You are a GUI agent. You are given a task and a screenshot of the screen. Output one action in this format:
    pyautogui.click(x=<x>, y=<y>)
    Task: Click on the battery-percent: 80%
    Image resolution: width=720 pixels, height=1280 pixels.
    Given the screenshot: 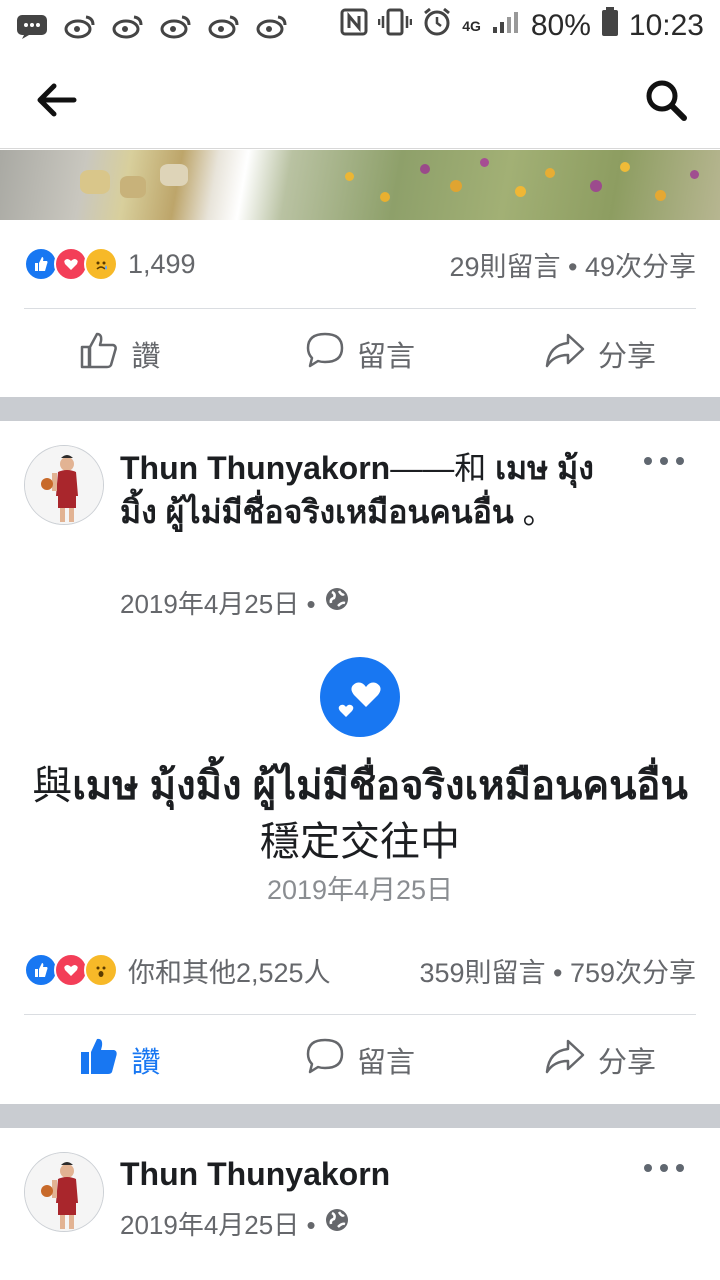 What is the action you would take?
    pyautogui.click(x=560, y=25)
    